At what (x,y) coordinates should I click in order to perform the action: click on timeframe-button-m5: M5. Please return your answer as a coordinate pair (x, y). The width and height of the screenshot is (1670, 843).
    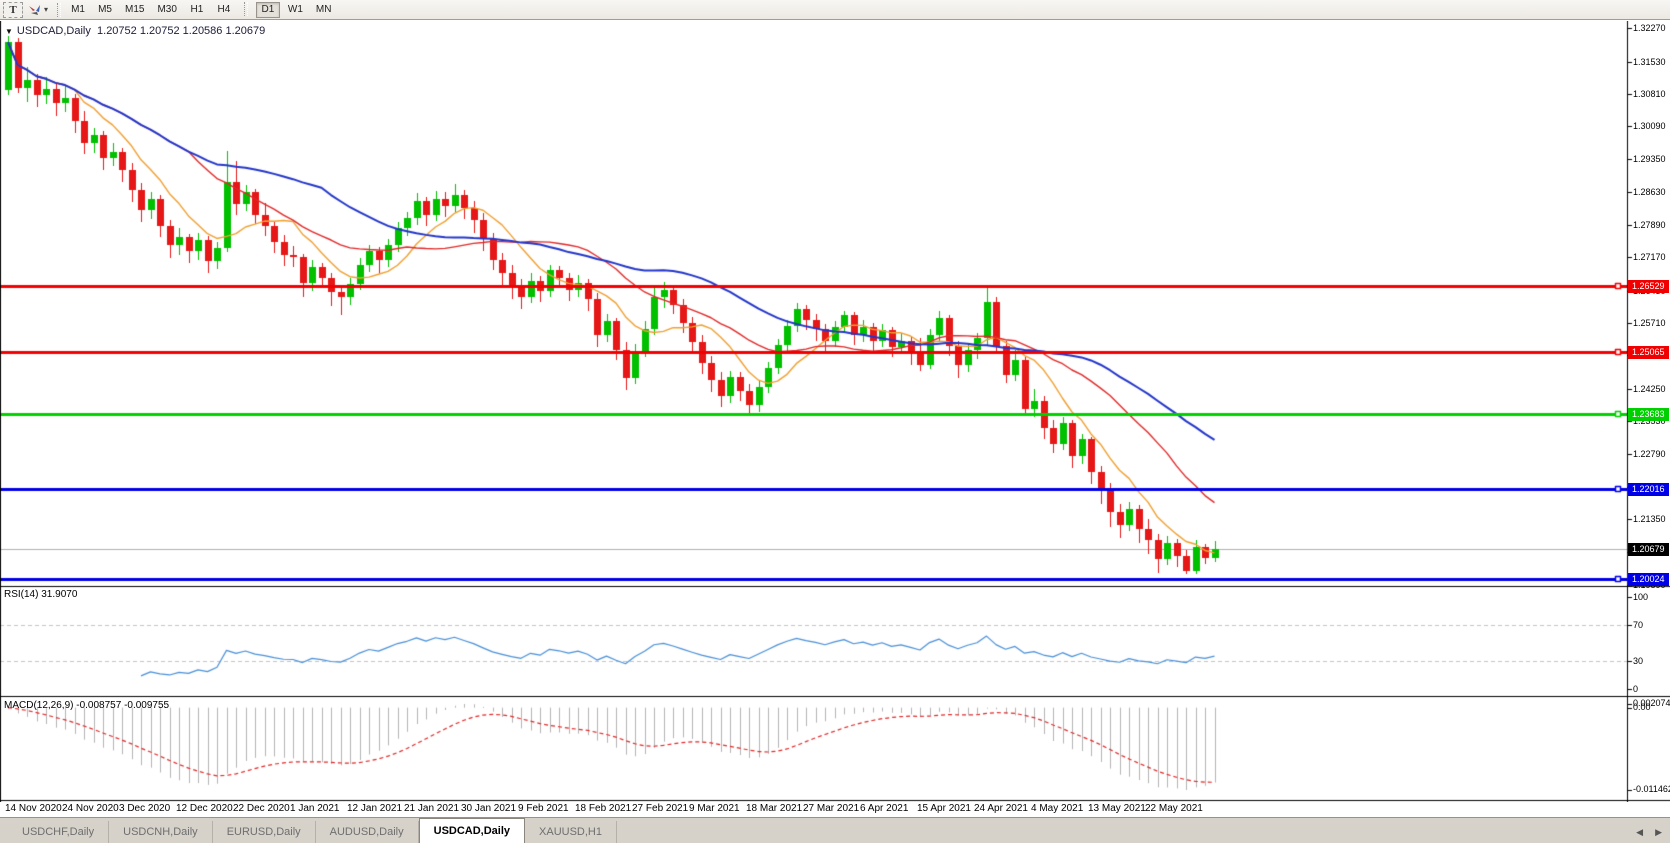
    Looking at the image, I should click on (105, 10).